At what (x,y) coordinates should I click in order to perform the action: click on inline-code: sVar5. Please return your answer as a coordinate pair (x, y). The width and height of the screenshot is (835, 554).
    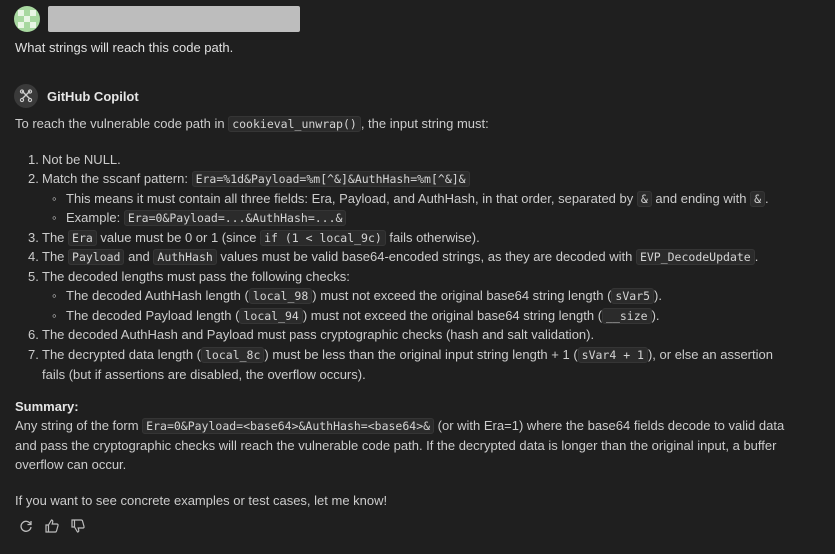
    Looking at the image, I should click on (633, 296).